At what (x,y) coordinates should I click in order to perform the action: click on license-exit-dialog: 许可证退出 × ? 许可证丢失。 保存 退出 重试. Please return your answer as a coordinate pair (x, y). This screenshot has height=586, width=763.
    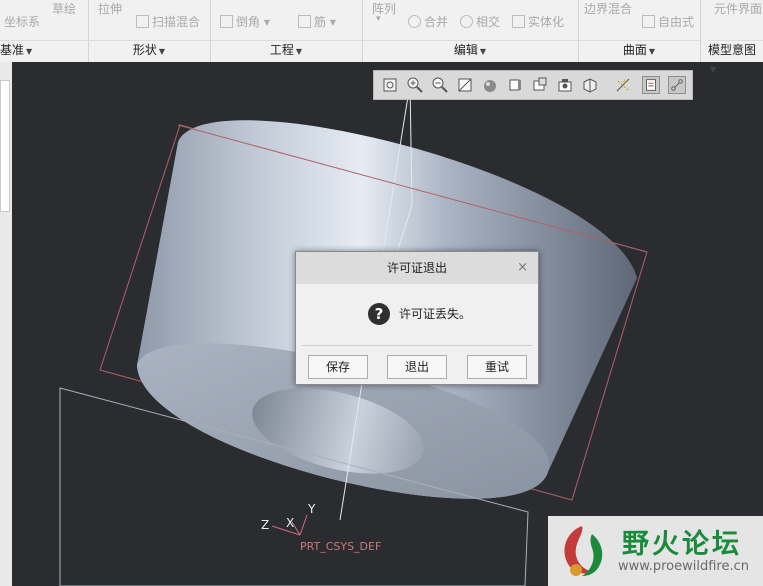
    Looking at the image, I should click on (417, 318).